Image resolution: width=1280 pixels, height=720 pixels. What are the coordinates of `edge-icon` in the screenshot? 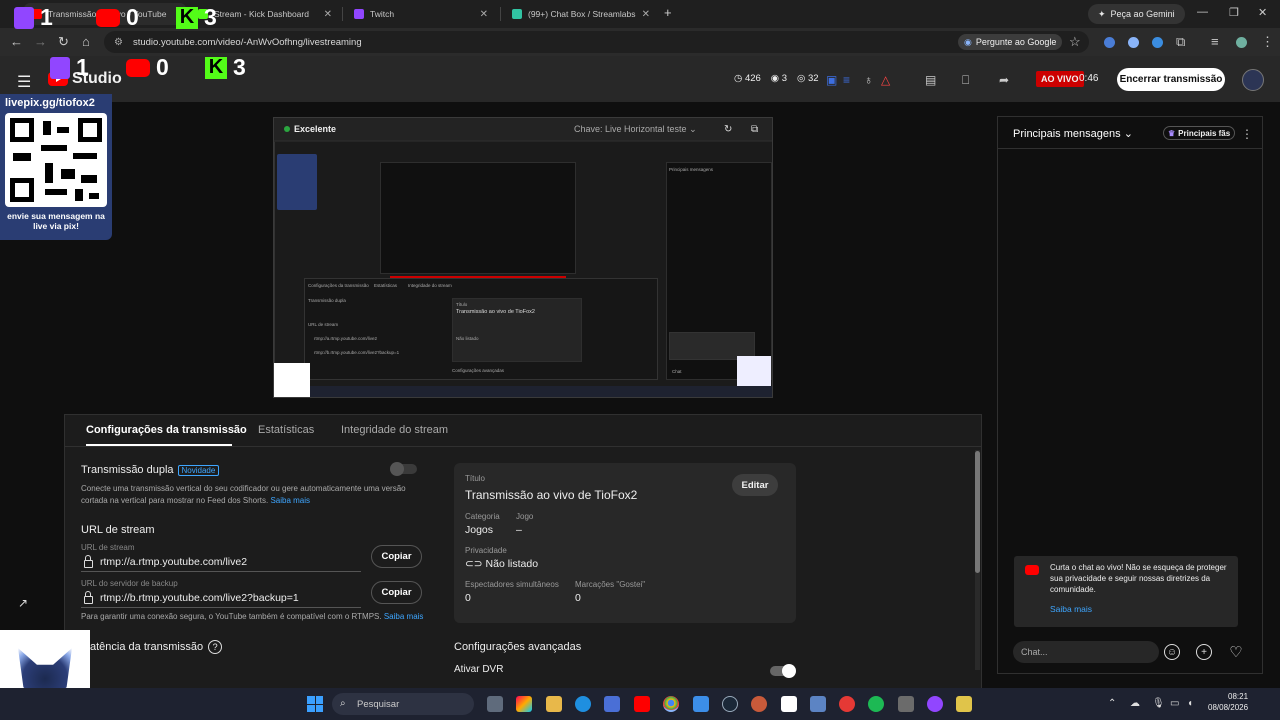 It's located at (583, 704).